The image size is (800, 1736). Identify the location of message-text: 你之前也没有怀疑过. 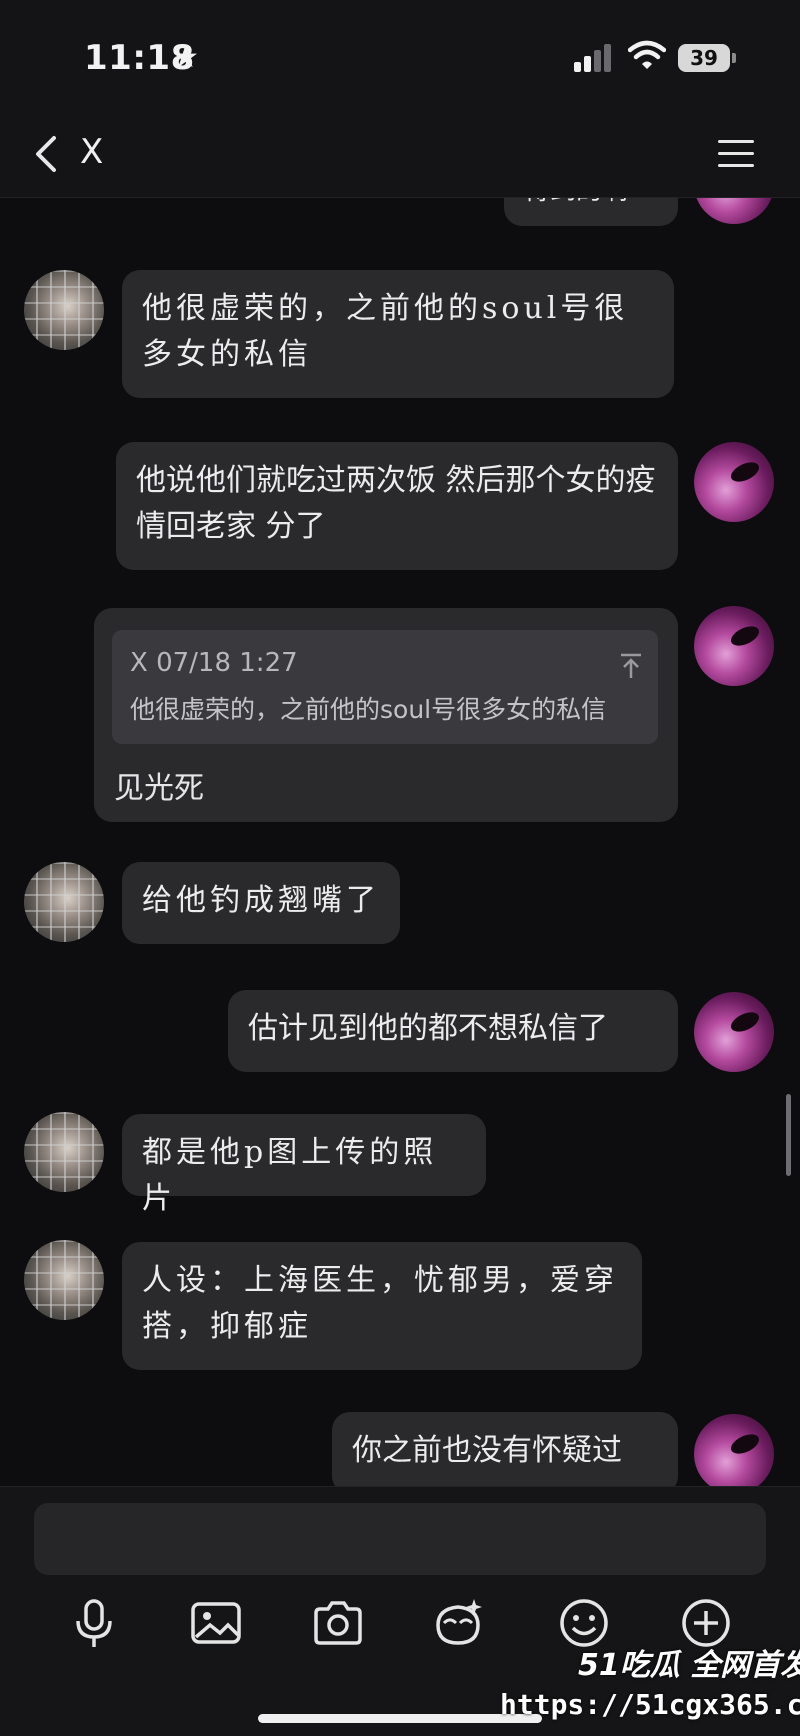
(487, 1450).